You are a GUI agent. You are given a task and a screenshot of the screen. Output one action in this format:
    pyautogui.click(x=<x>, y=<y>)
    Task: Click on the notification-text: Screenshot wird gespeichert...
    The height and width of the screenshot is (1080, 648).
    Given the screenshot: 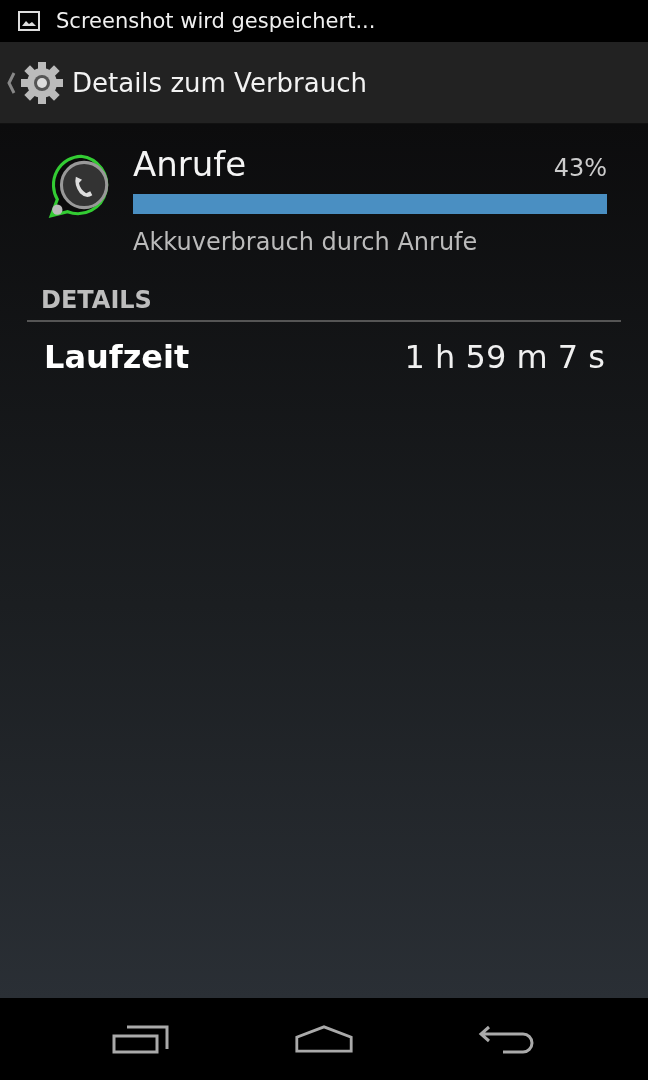 What is the action you would take?
    pyautogui.click(x=216, y=21)
    